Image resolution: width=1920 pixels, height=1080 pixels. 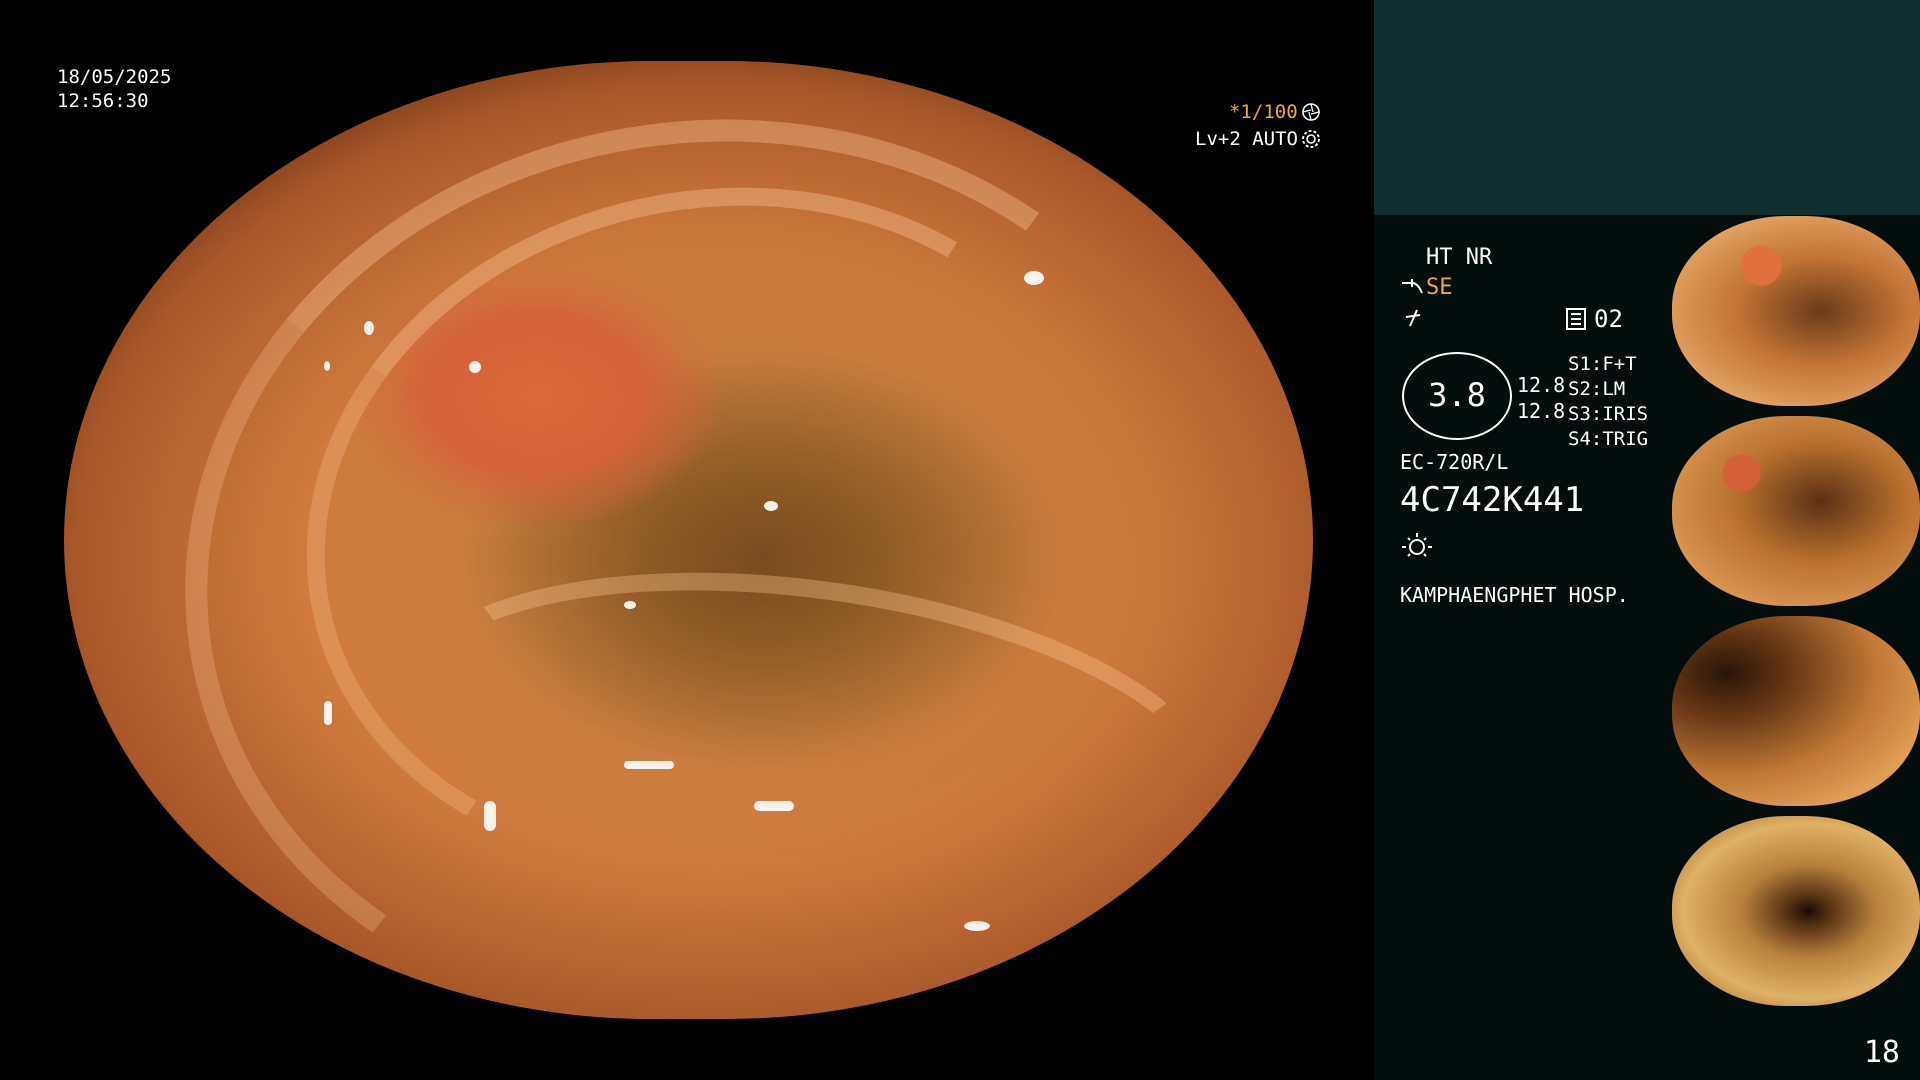 I want to click on exam-date: 18/05/2025, so click(x=114, y=77).